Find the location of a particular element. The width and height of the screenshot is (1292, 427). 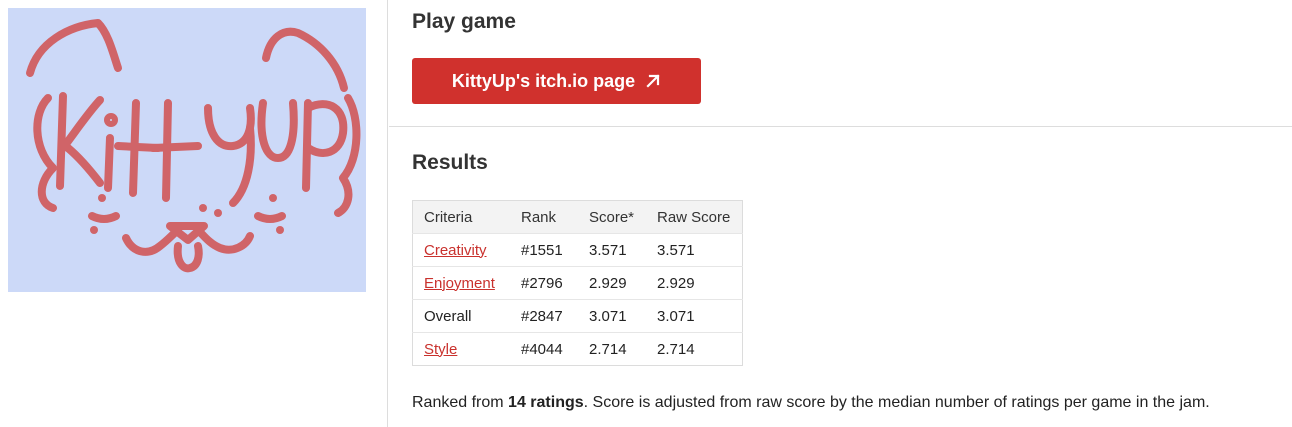

raw-score-cell: 2.929 is located at coordinates (694, 283).